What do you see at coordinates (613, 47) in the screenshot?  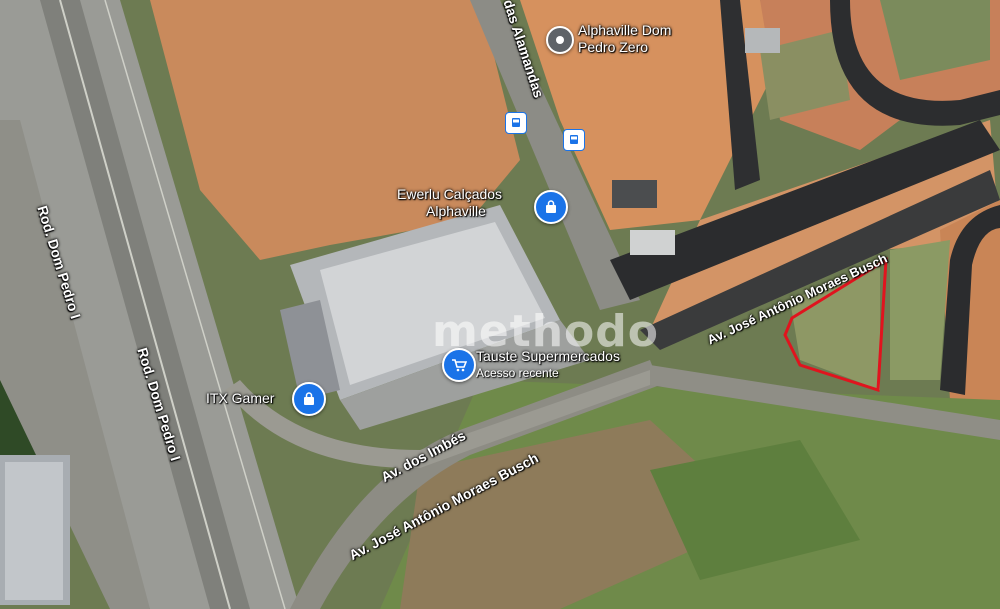 I see `poi-alphaville-line2: Pedro Zero` at bounding box center [613, 47].